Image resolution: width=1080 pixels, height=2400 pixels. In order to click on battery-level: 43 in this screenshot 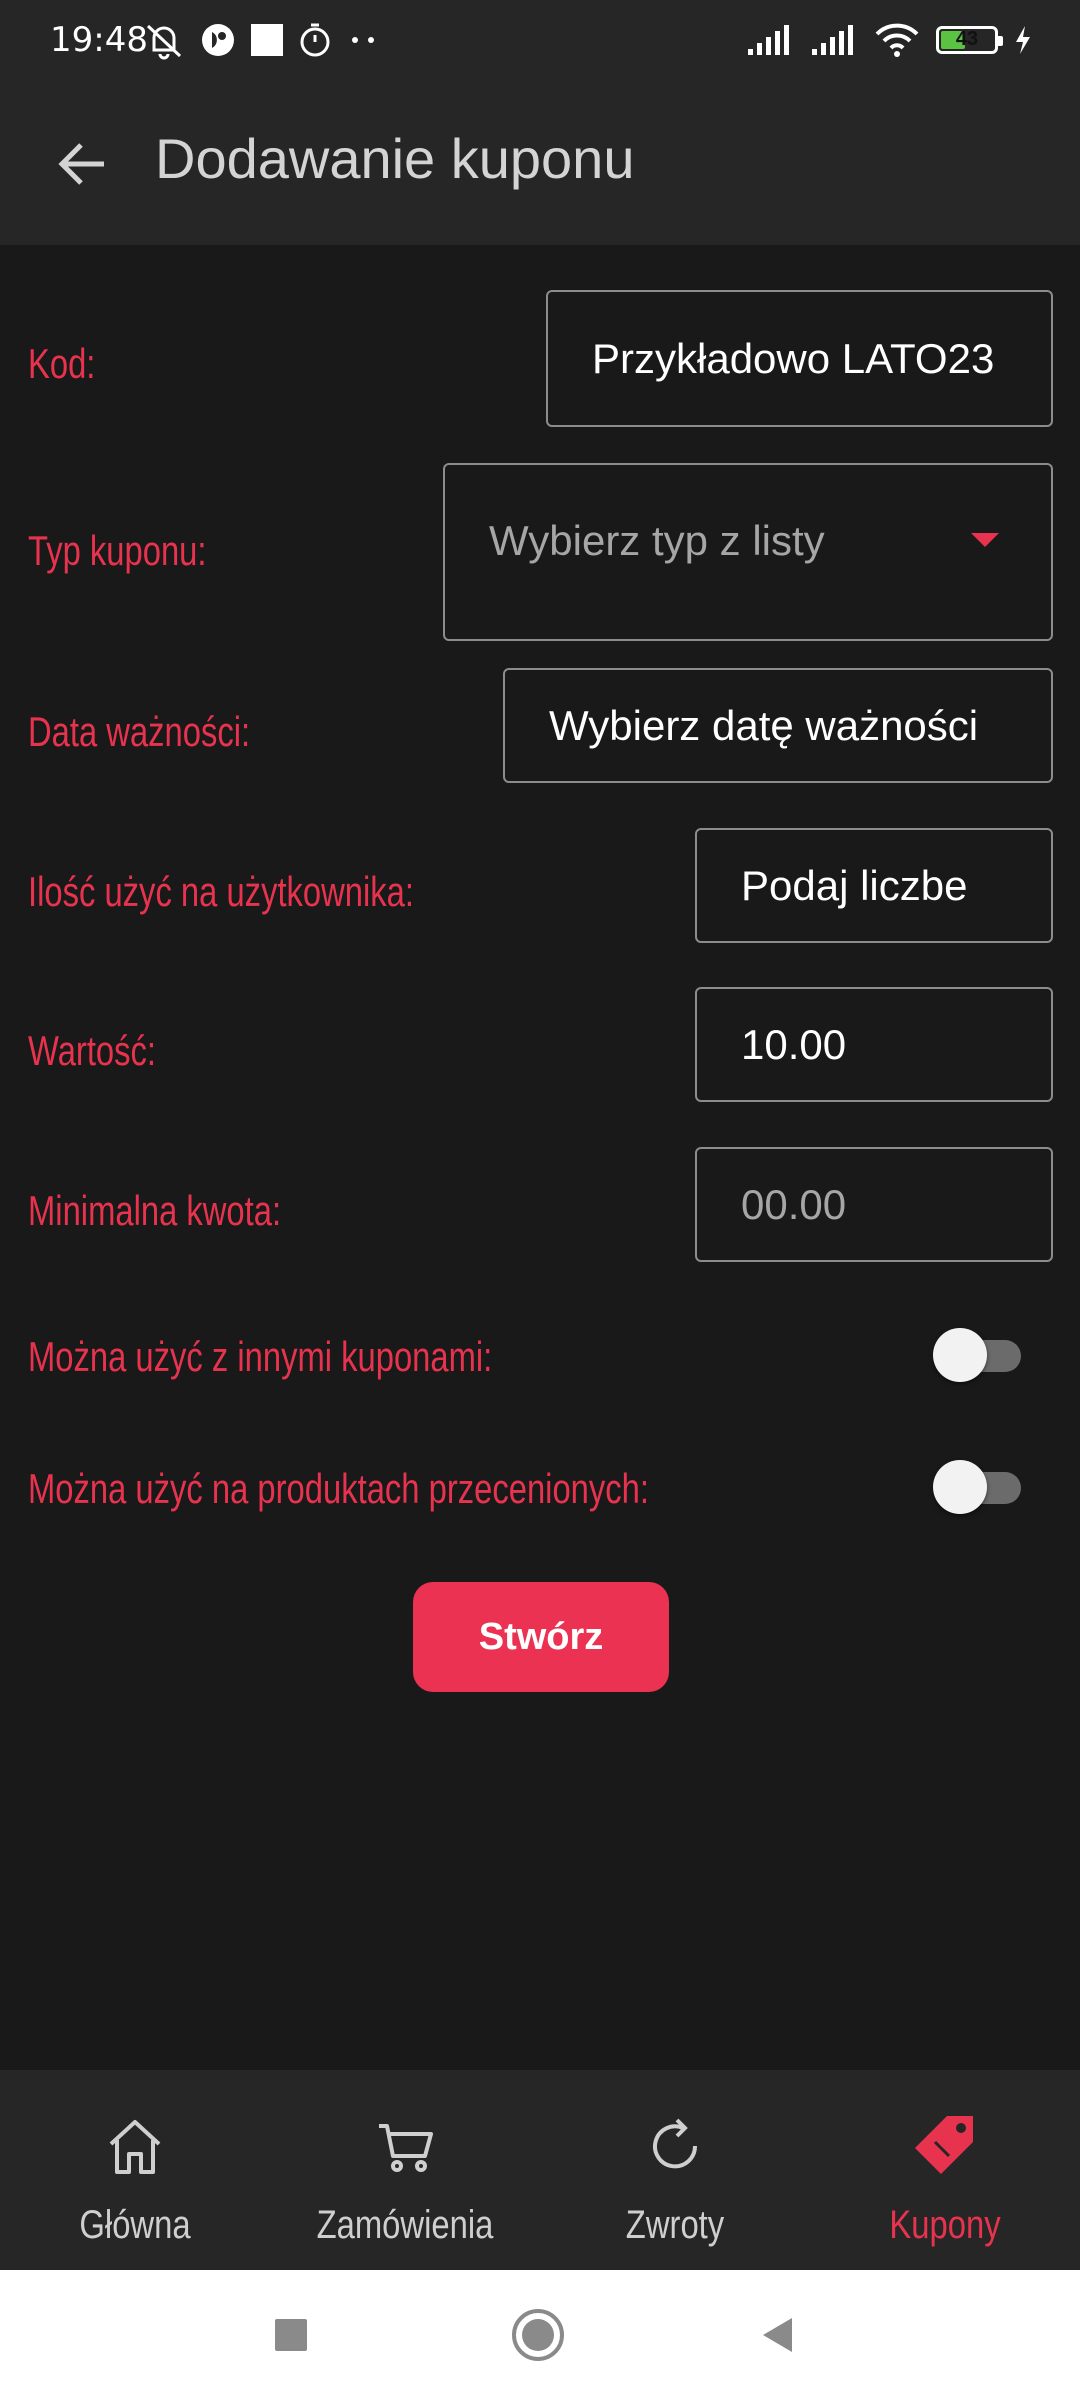, I will do `click(967, 39)`.